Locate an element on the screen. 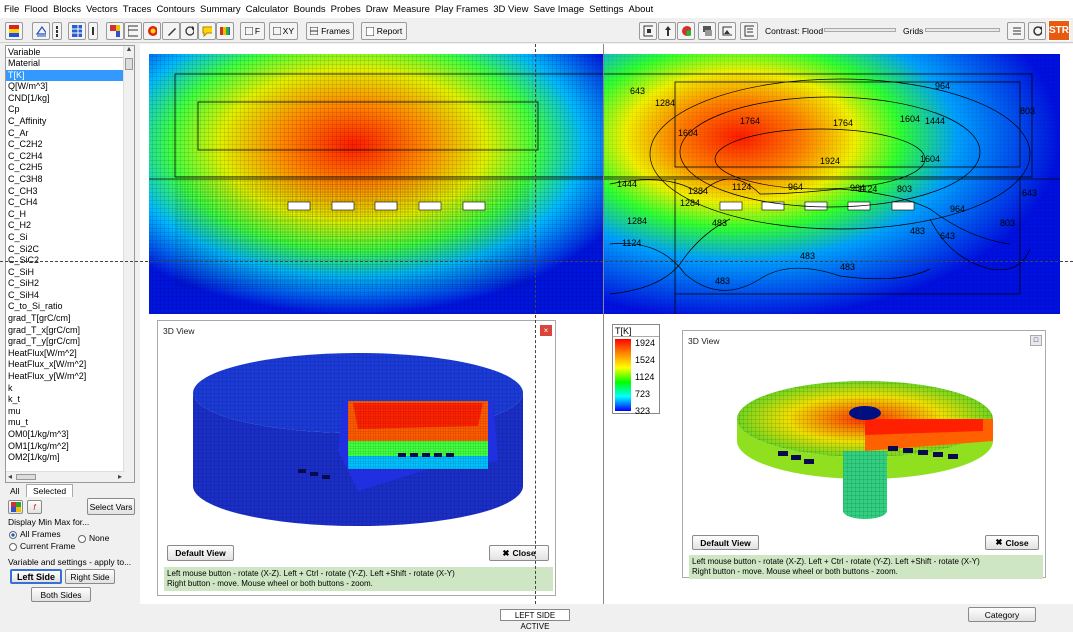 The height and width of the screenshot is (632, 1073). menu-item-settings: Settings is located at coordinates (606, 9).